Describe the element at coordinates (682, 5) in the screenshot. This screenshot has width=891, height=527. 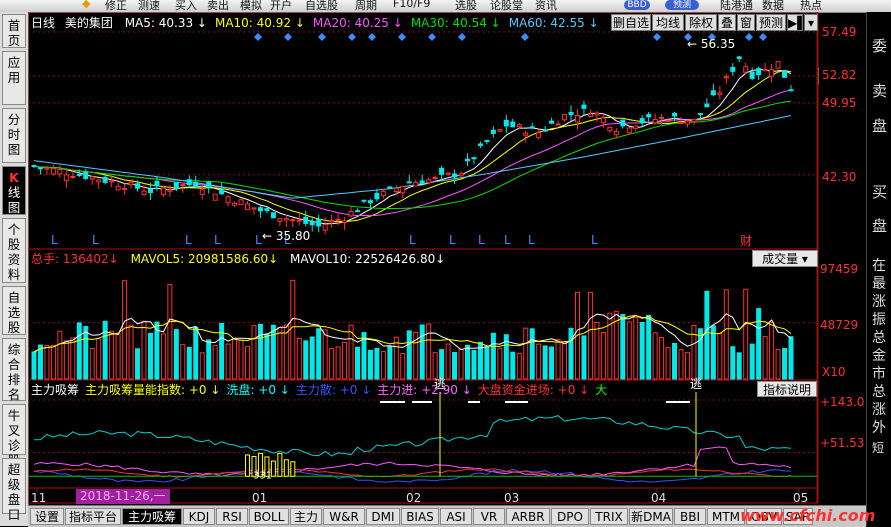
I see `toolbar-pill-1: 预测` at that location.